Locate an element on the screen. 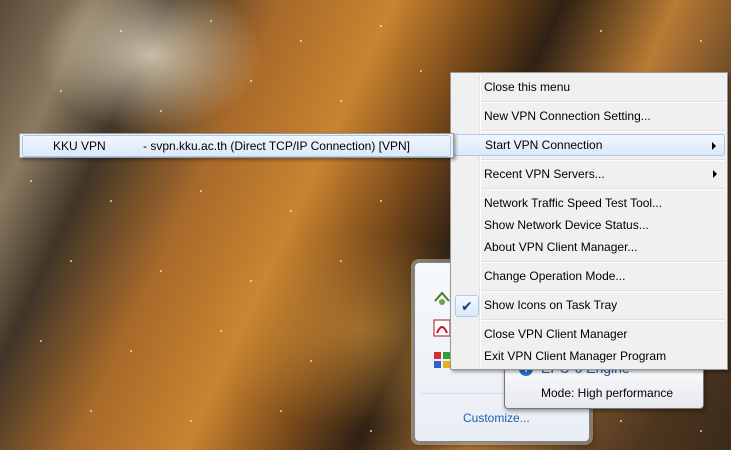 The width and height of the screenshot is (731, 450). checkmark-icon: ✔ is located at coordinates (467, 306).